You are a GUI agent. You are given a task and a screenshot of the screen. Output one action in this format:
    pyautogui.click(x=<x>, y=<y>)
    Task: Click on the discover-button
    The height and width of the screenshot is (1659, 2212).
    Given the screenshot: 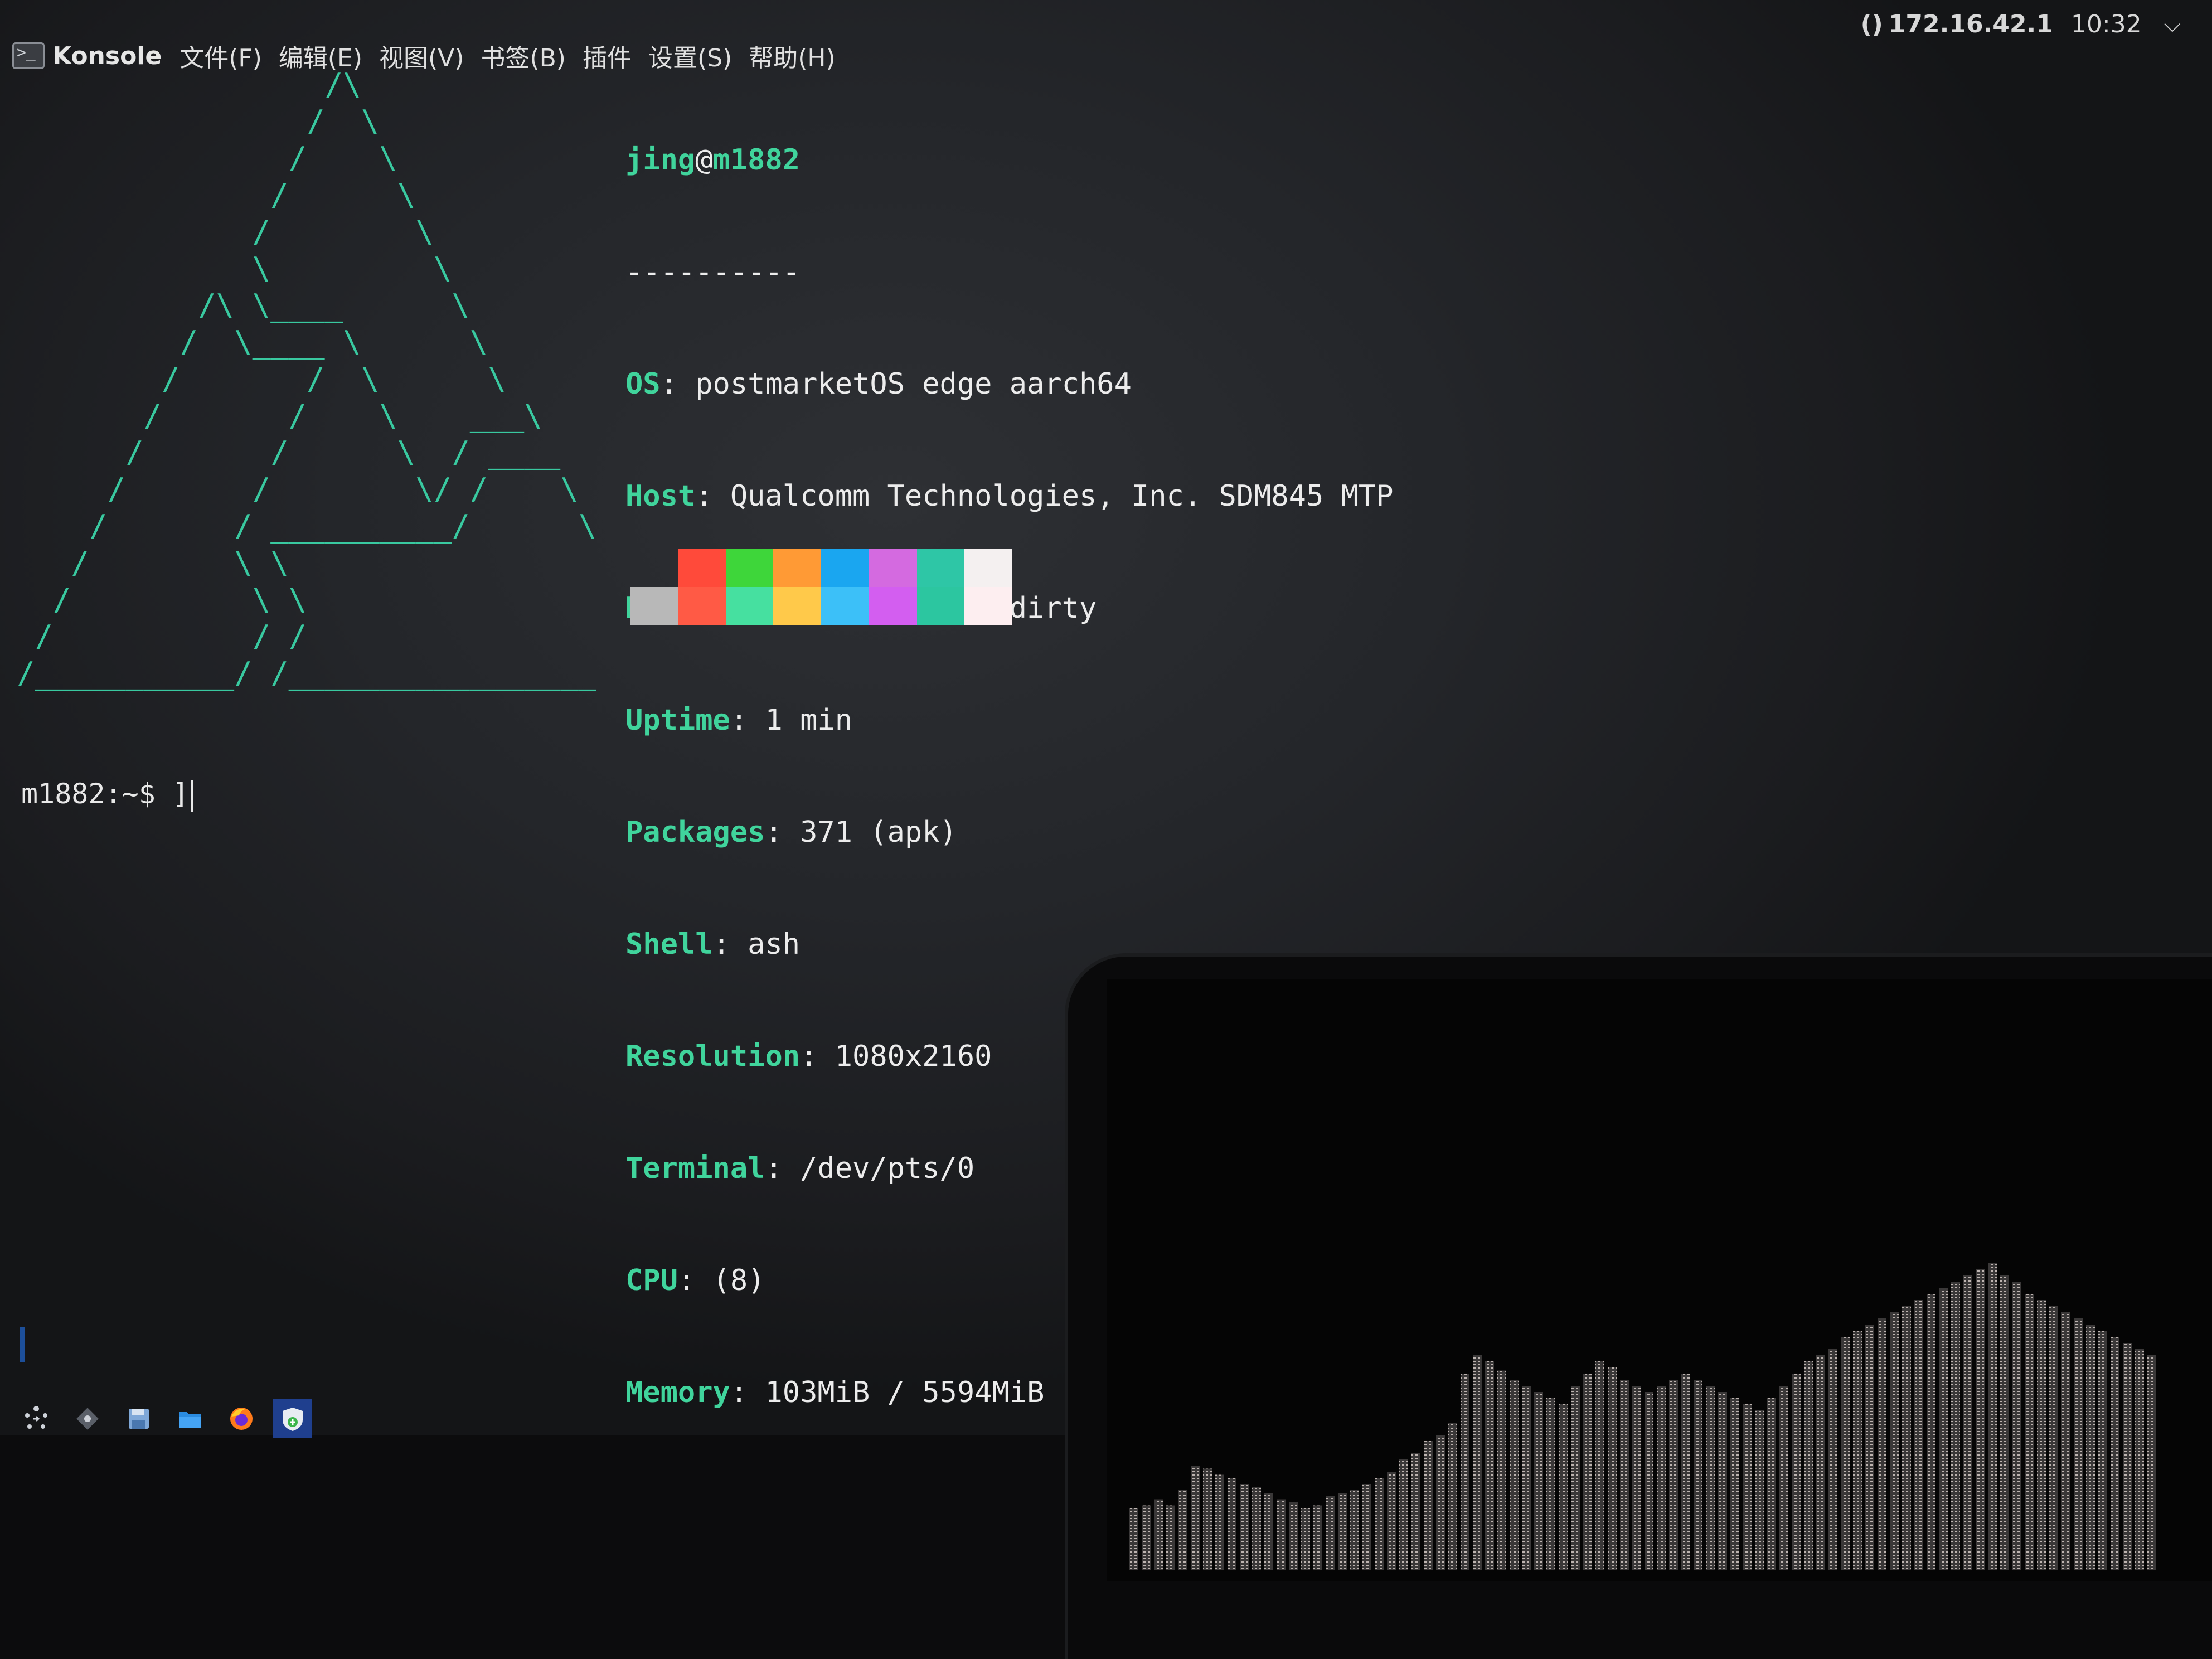 What is the action you would take?
    pyautogui.click(x=87, y=1418)
    